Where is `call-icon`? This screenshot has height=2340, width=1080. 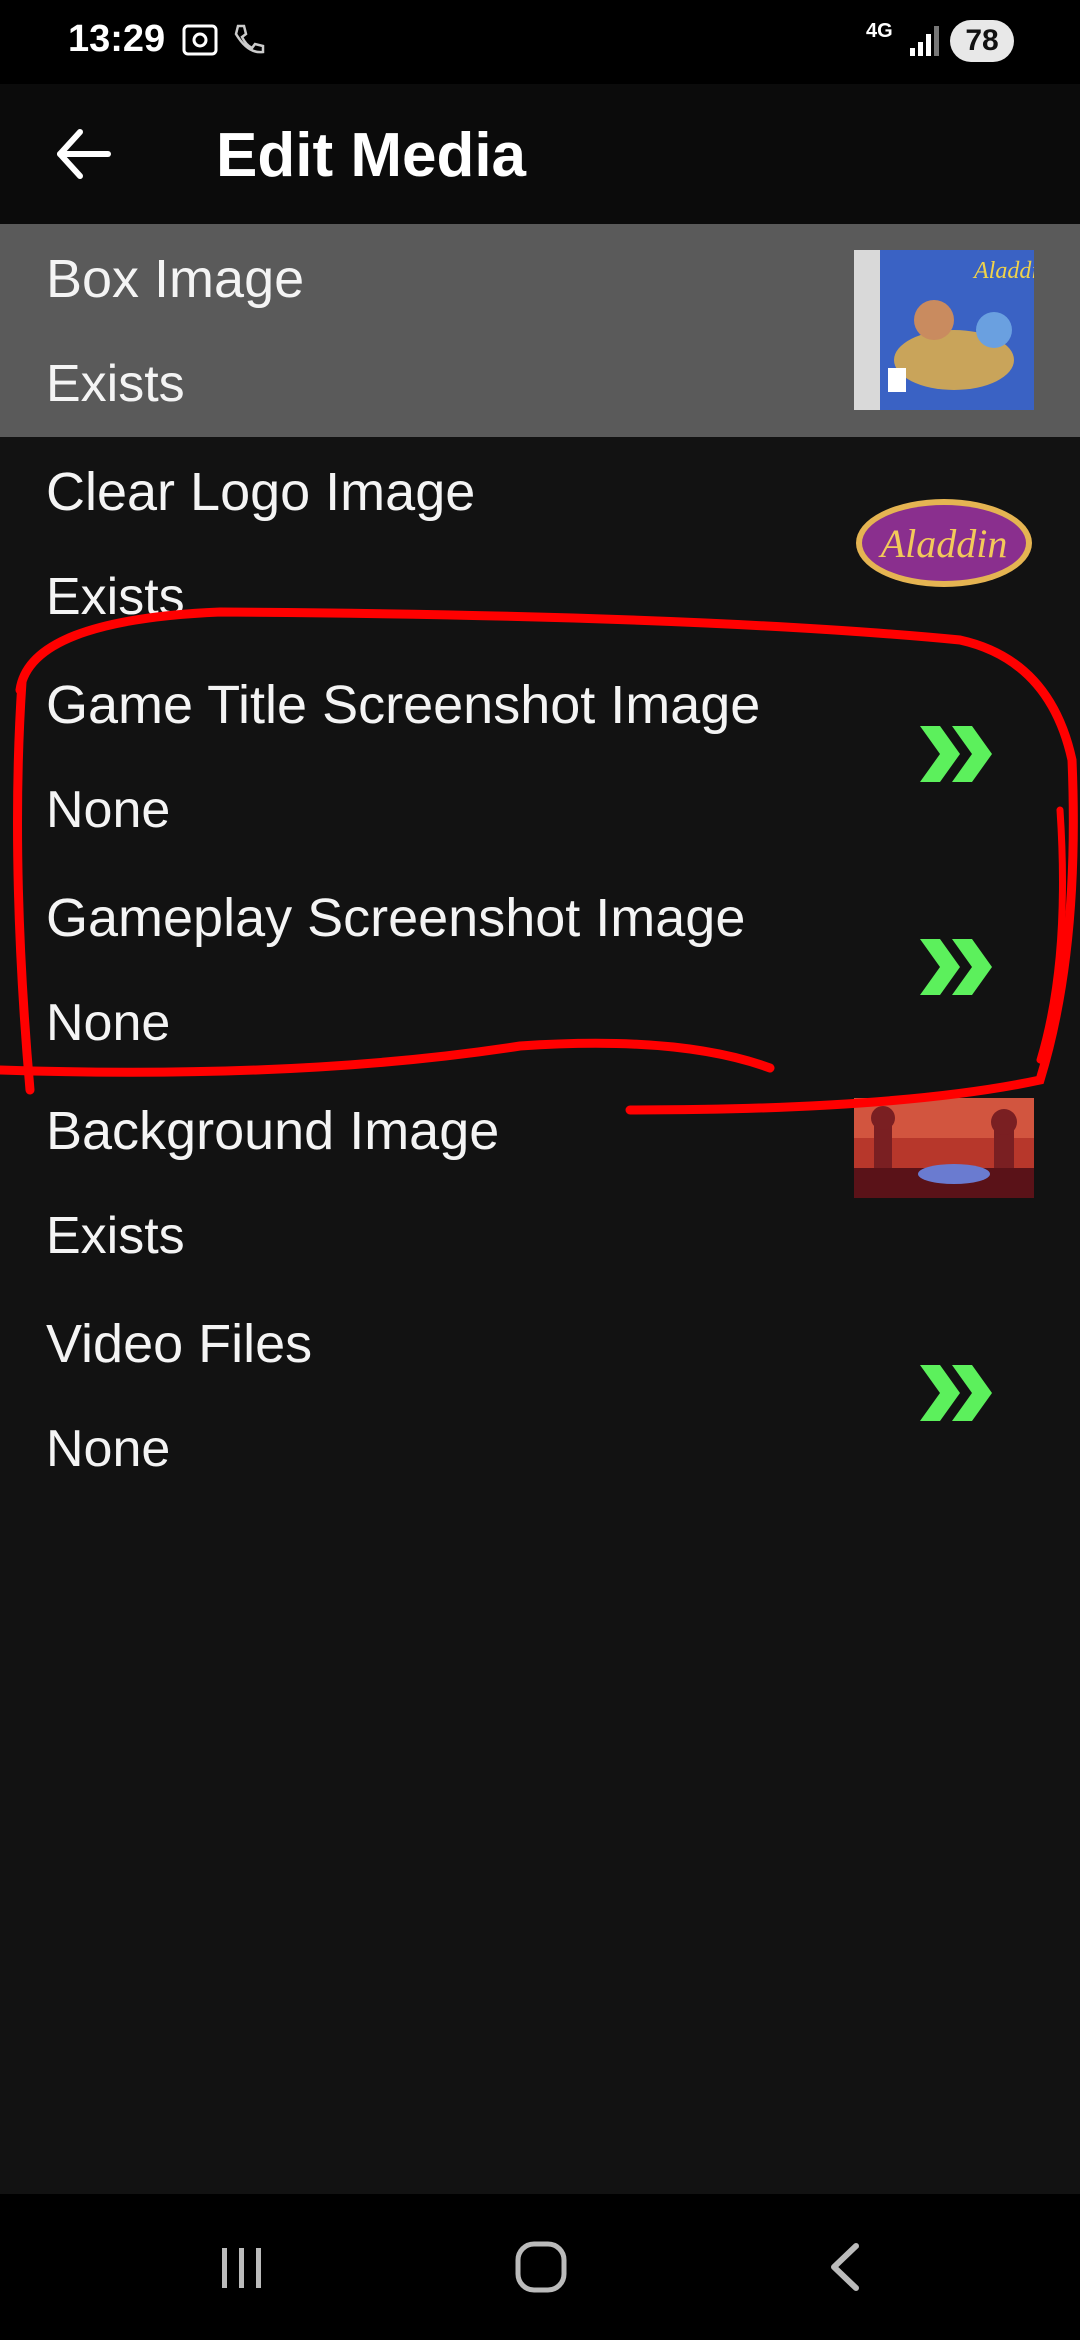 call-icon is located at coordinates (249, 39).